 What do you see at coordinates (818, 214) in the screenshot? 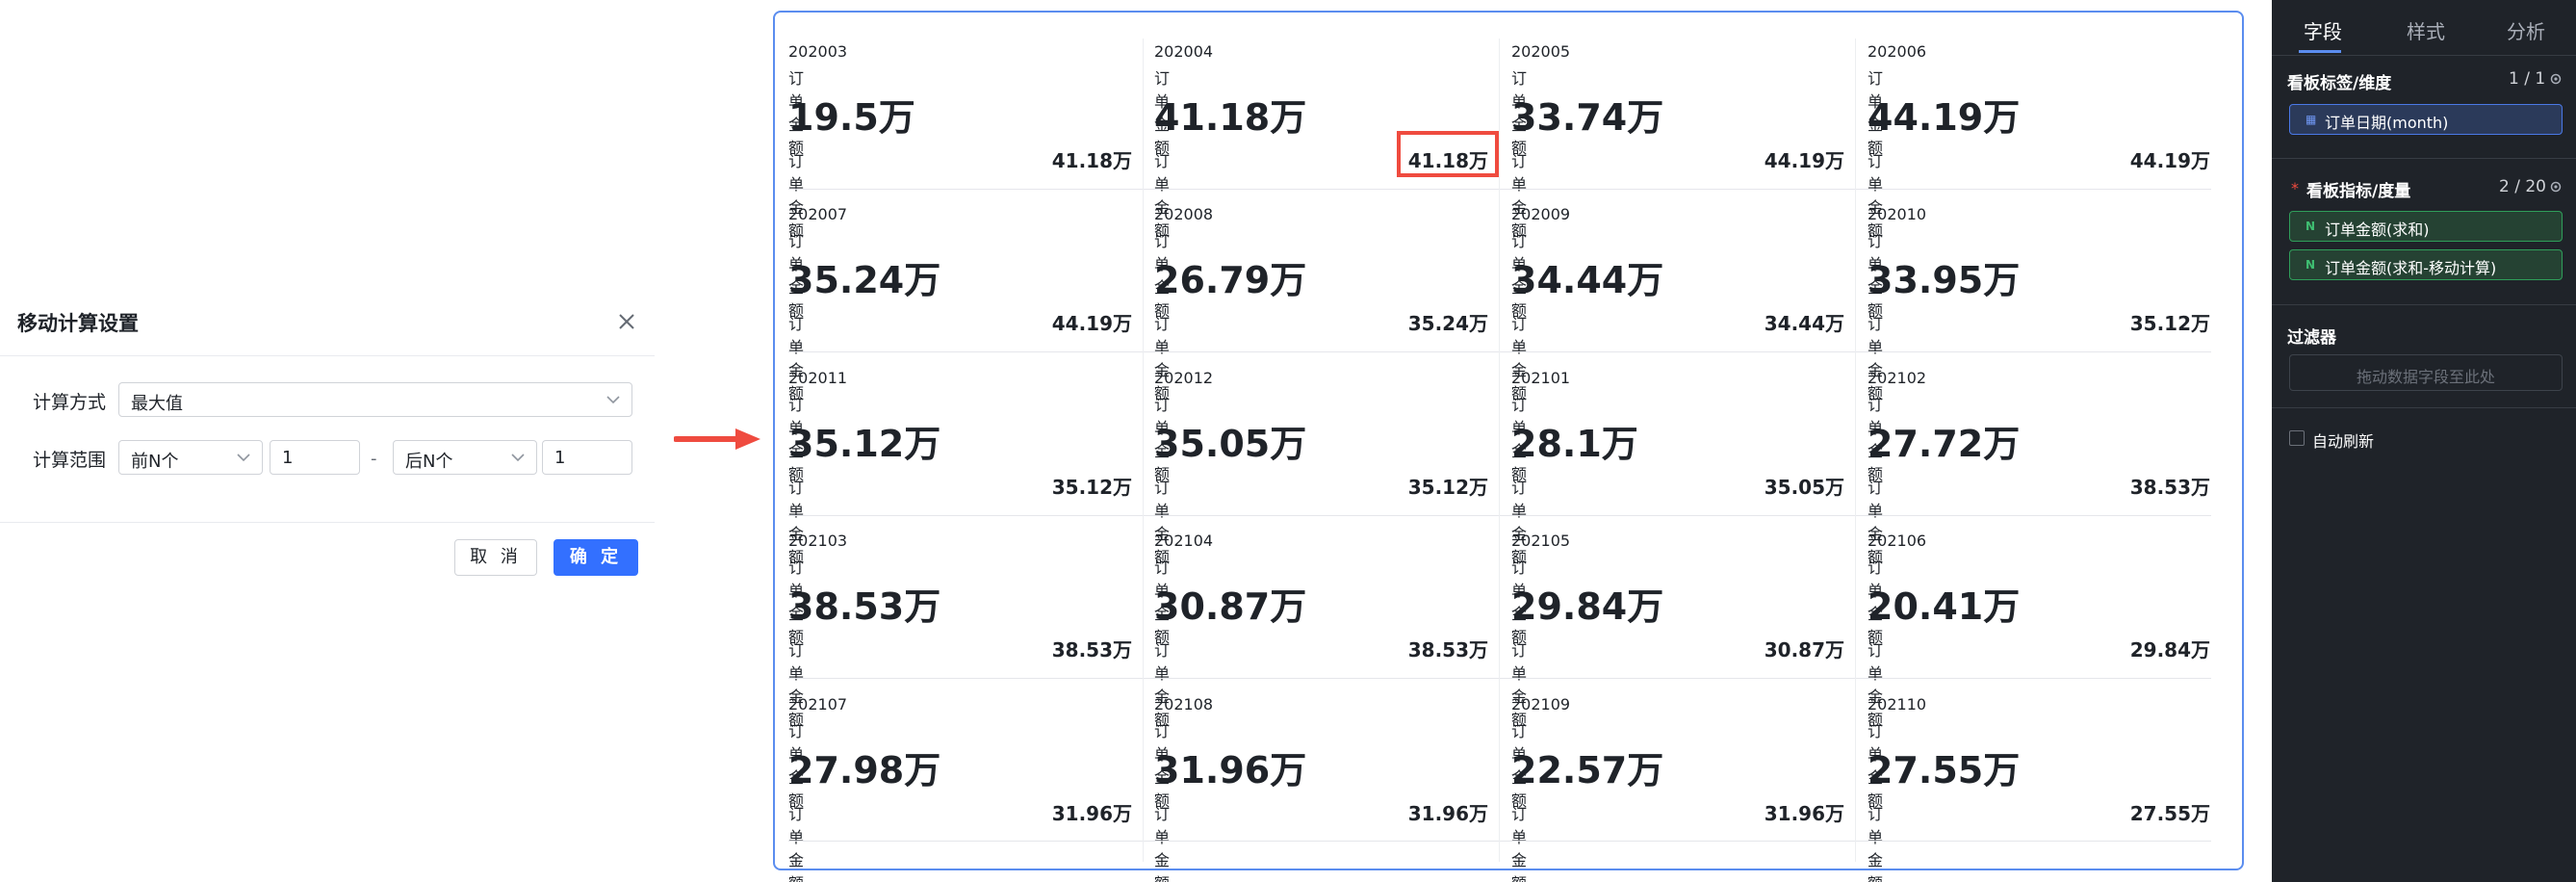
I see `card-period: 202007` at bounding box center [818, 214].